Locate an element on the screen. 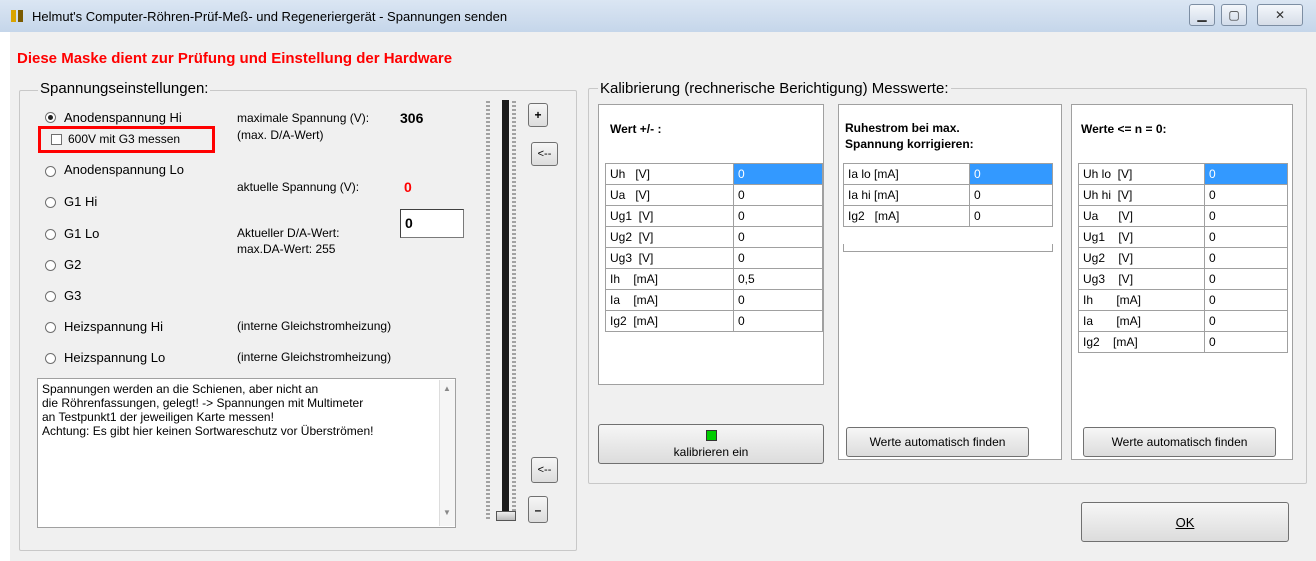  offset-row-label: Ua [V] is located at coordinates (669, 195).